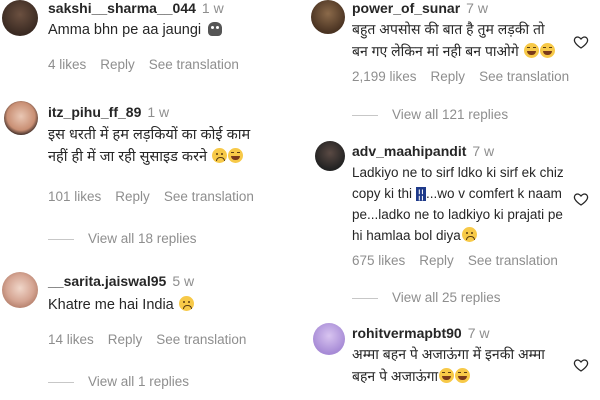  Describe the element at coordinates (74, 196) in the screenshot. I see `likes-count: 101 likes` at that location.